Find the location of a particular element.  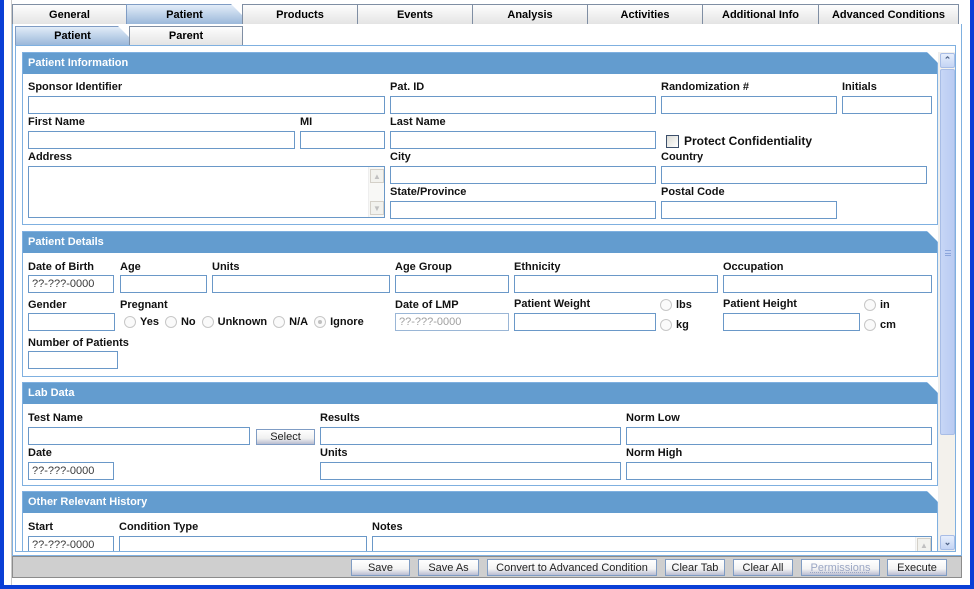

randomization-input is located at coordinates (749, 105).